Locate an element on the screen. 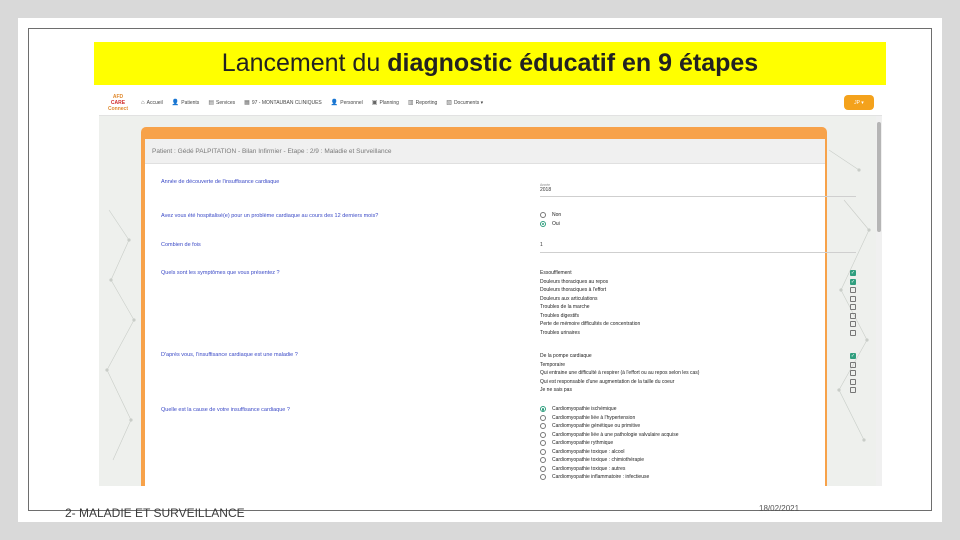  checkbox-label: Douleurs thoraciques à l'effort is located at coordinates (573, 290).